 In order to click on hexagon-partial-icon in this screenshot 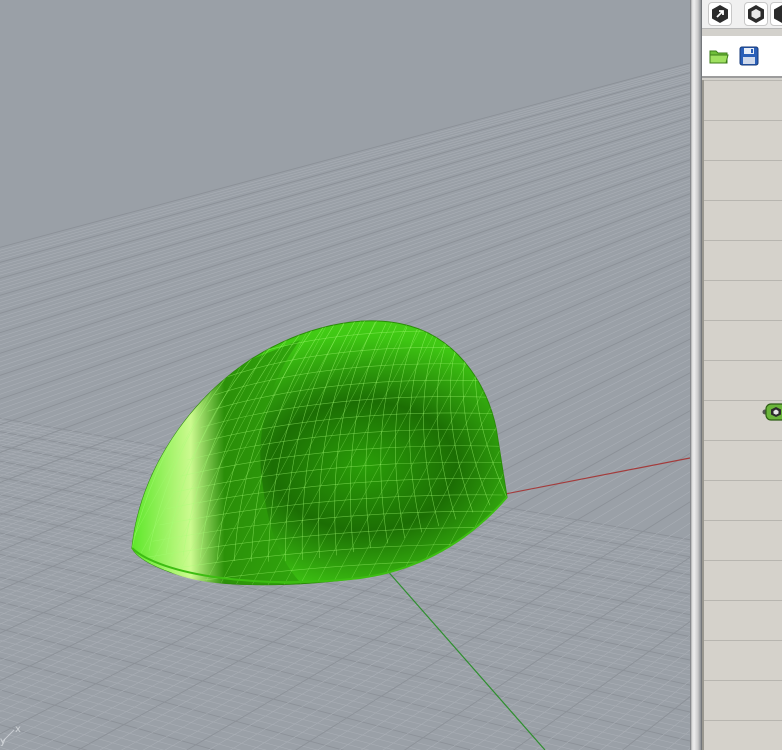, I will do `click(776, 14)`.